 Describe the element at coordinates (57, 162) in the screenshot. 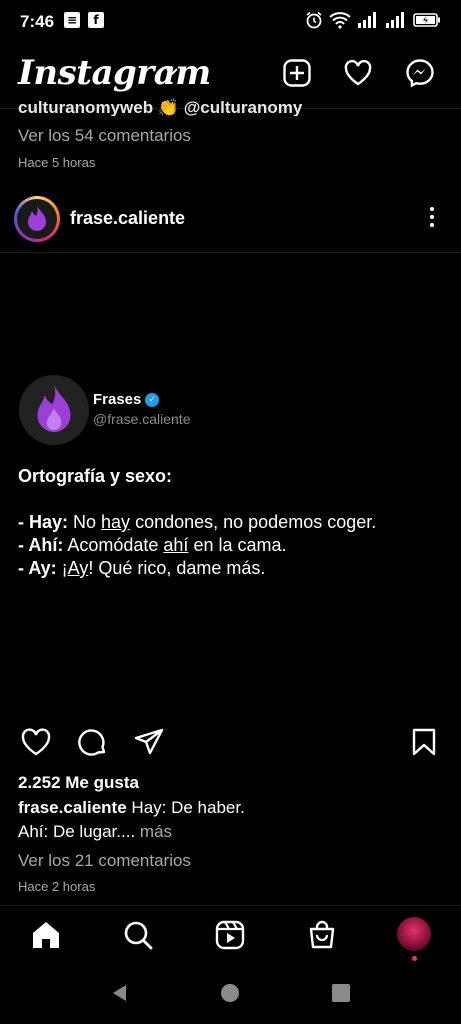

I see `prev-post-time: Hace 5 horas` at that location.